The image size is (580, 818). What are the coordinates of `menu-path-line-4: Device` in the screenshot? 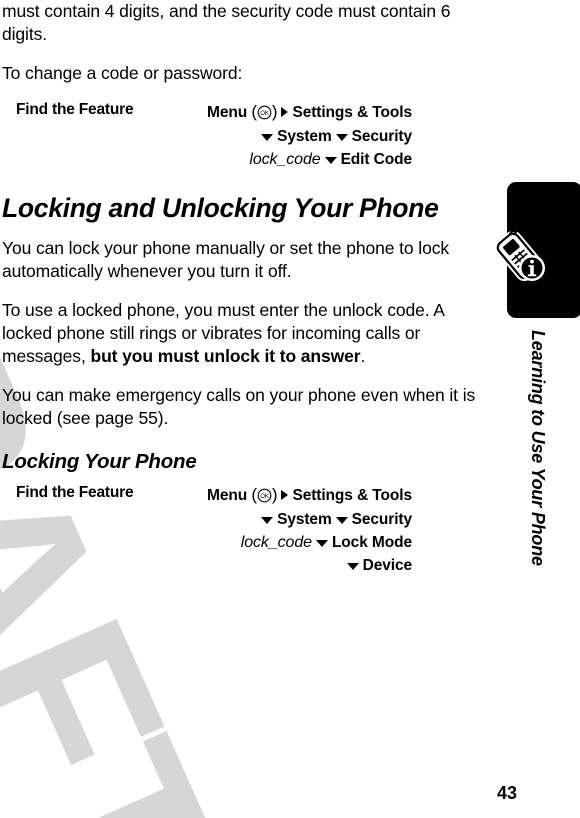 It's located at (292, 565).